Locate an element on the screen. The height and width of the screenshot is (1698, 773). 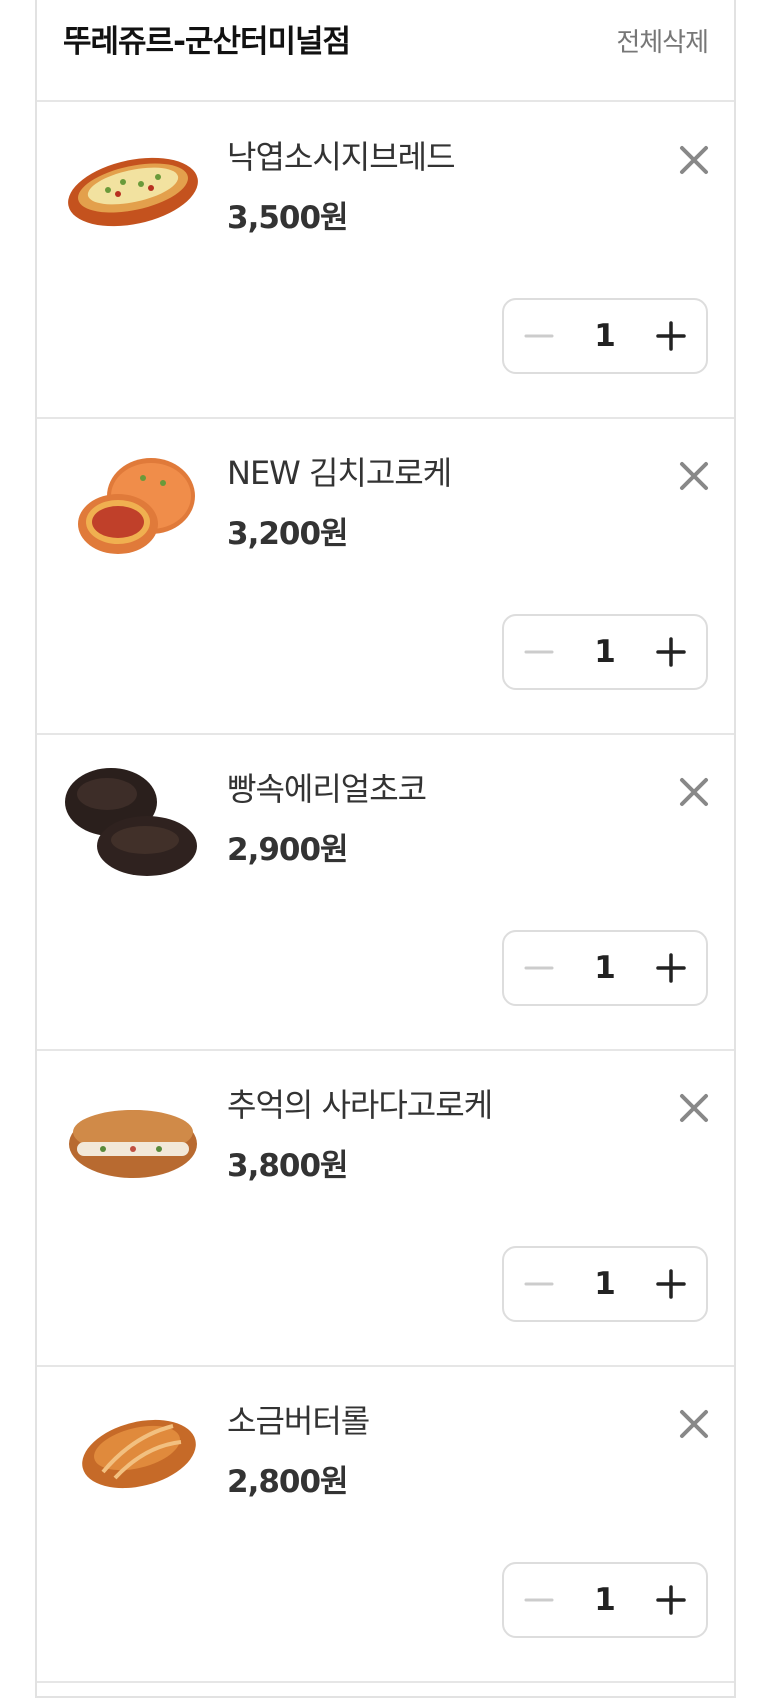
chocolate-bread-image is located at coordinates (131, 822).